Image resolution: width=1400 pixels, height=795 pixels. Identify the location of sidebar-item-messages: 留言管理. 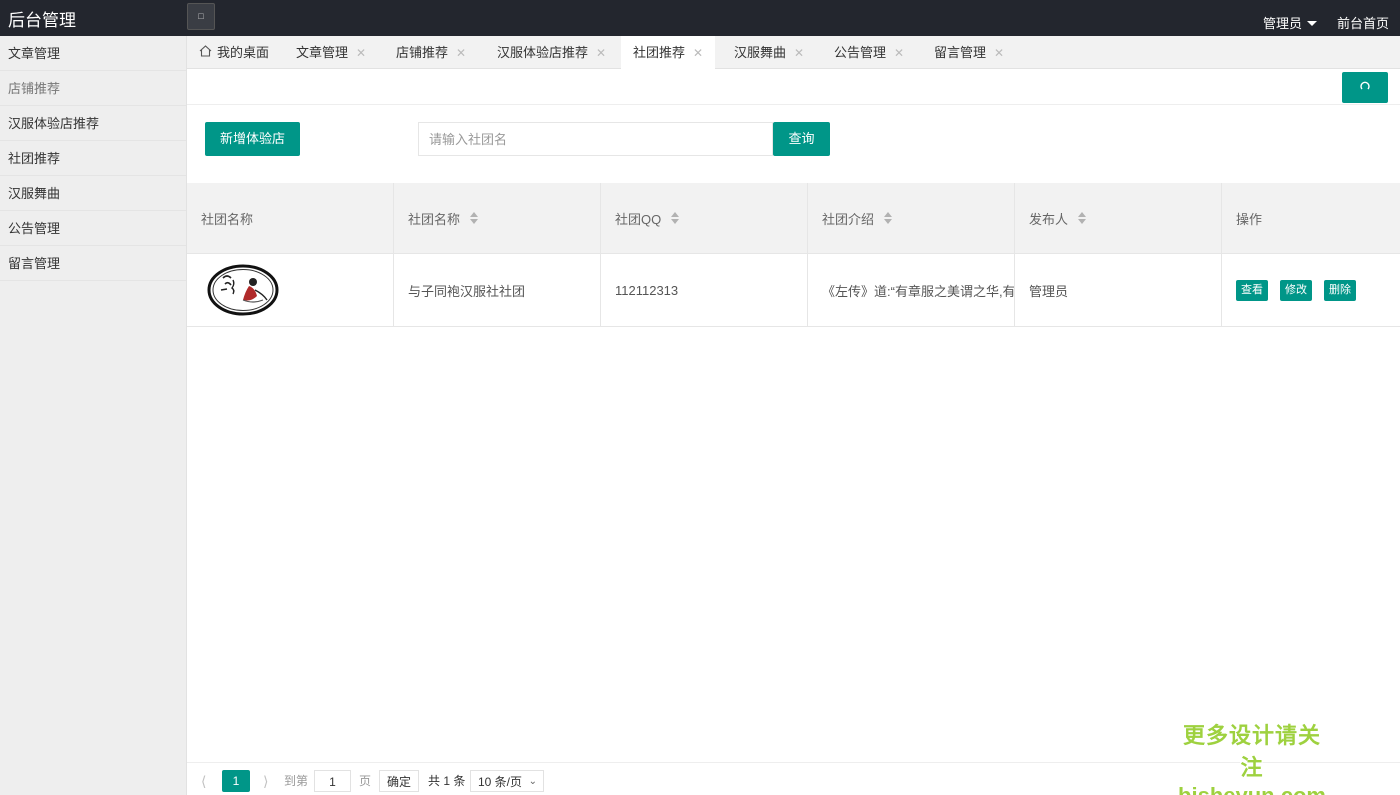
(93, 263).